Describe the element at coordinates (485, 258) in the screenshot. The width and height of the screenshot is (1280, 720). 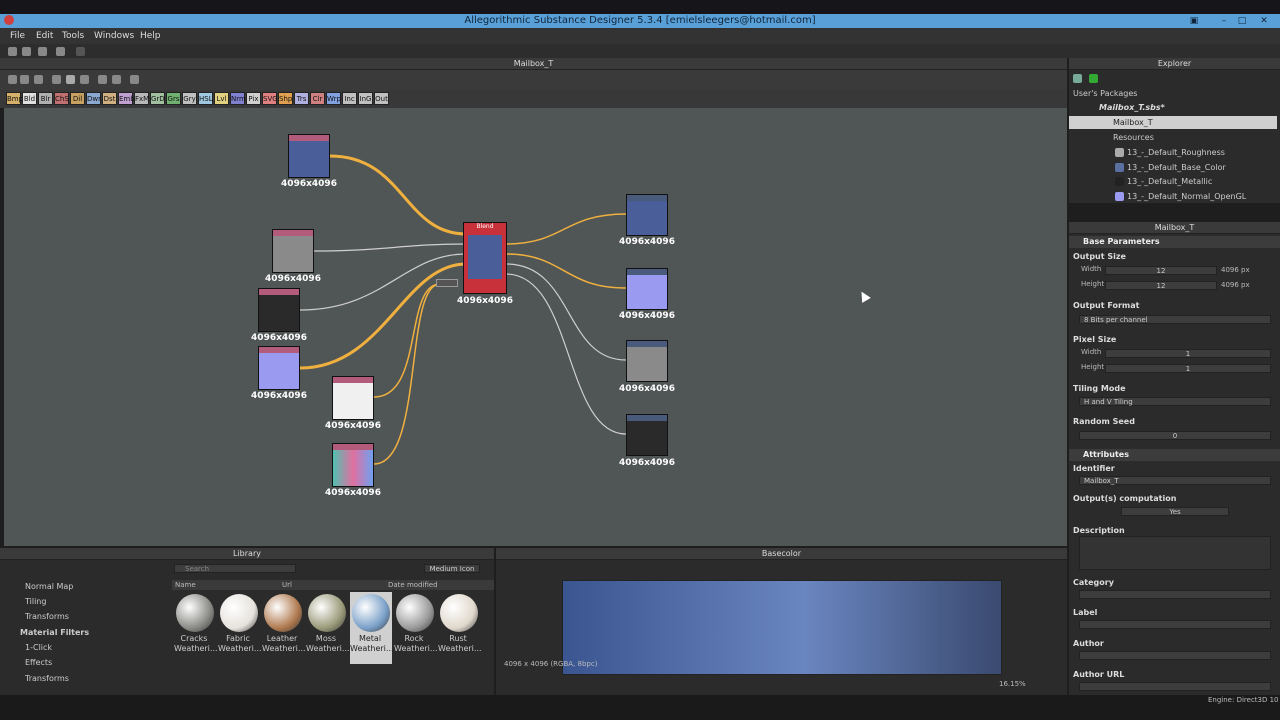
I see `blend-node: Blend` at that location.